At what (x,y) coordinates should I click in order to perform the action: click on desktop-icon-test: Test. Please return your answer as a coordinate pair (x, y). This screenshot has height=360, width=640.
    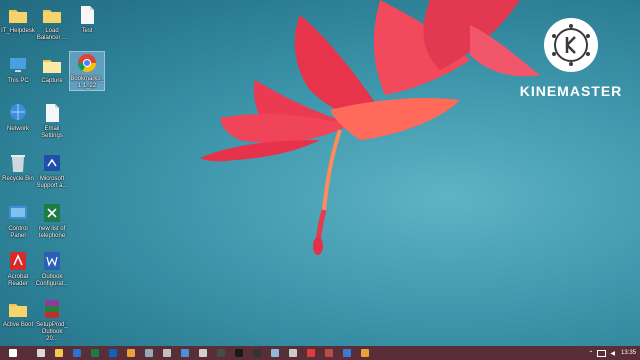
    Looking at the image, I should click on (87, 19).